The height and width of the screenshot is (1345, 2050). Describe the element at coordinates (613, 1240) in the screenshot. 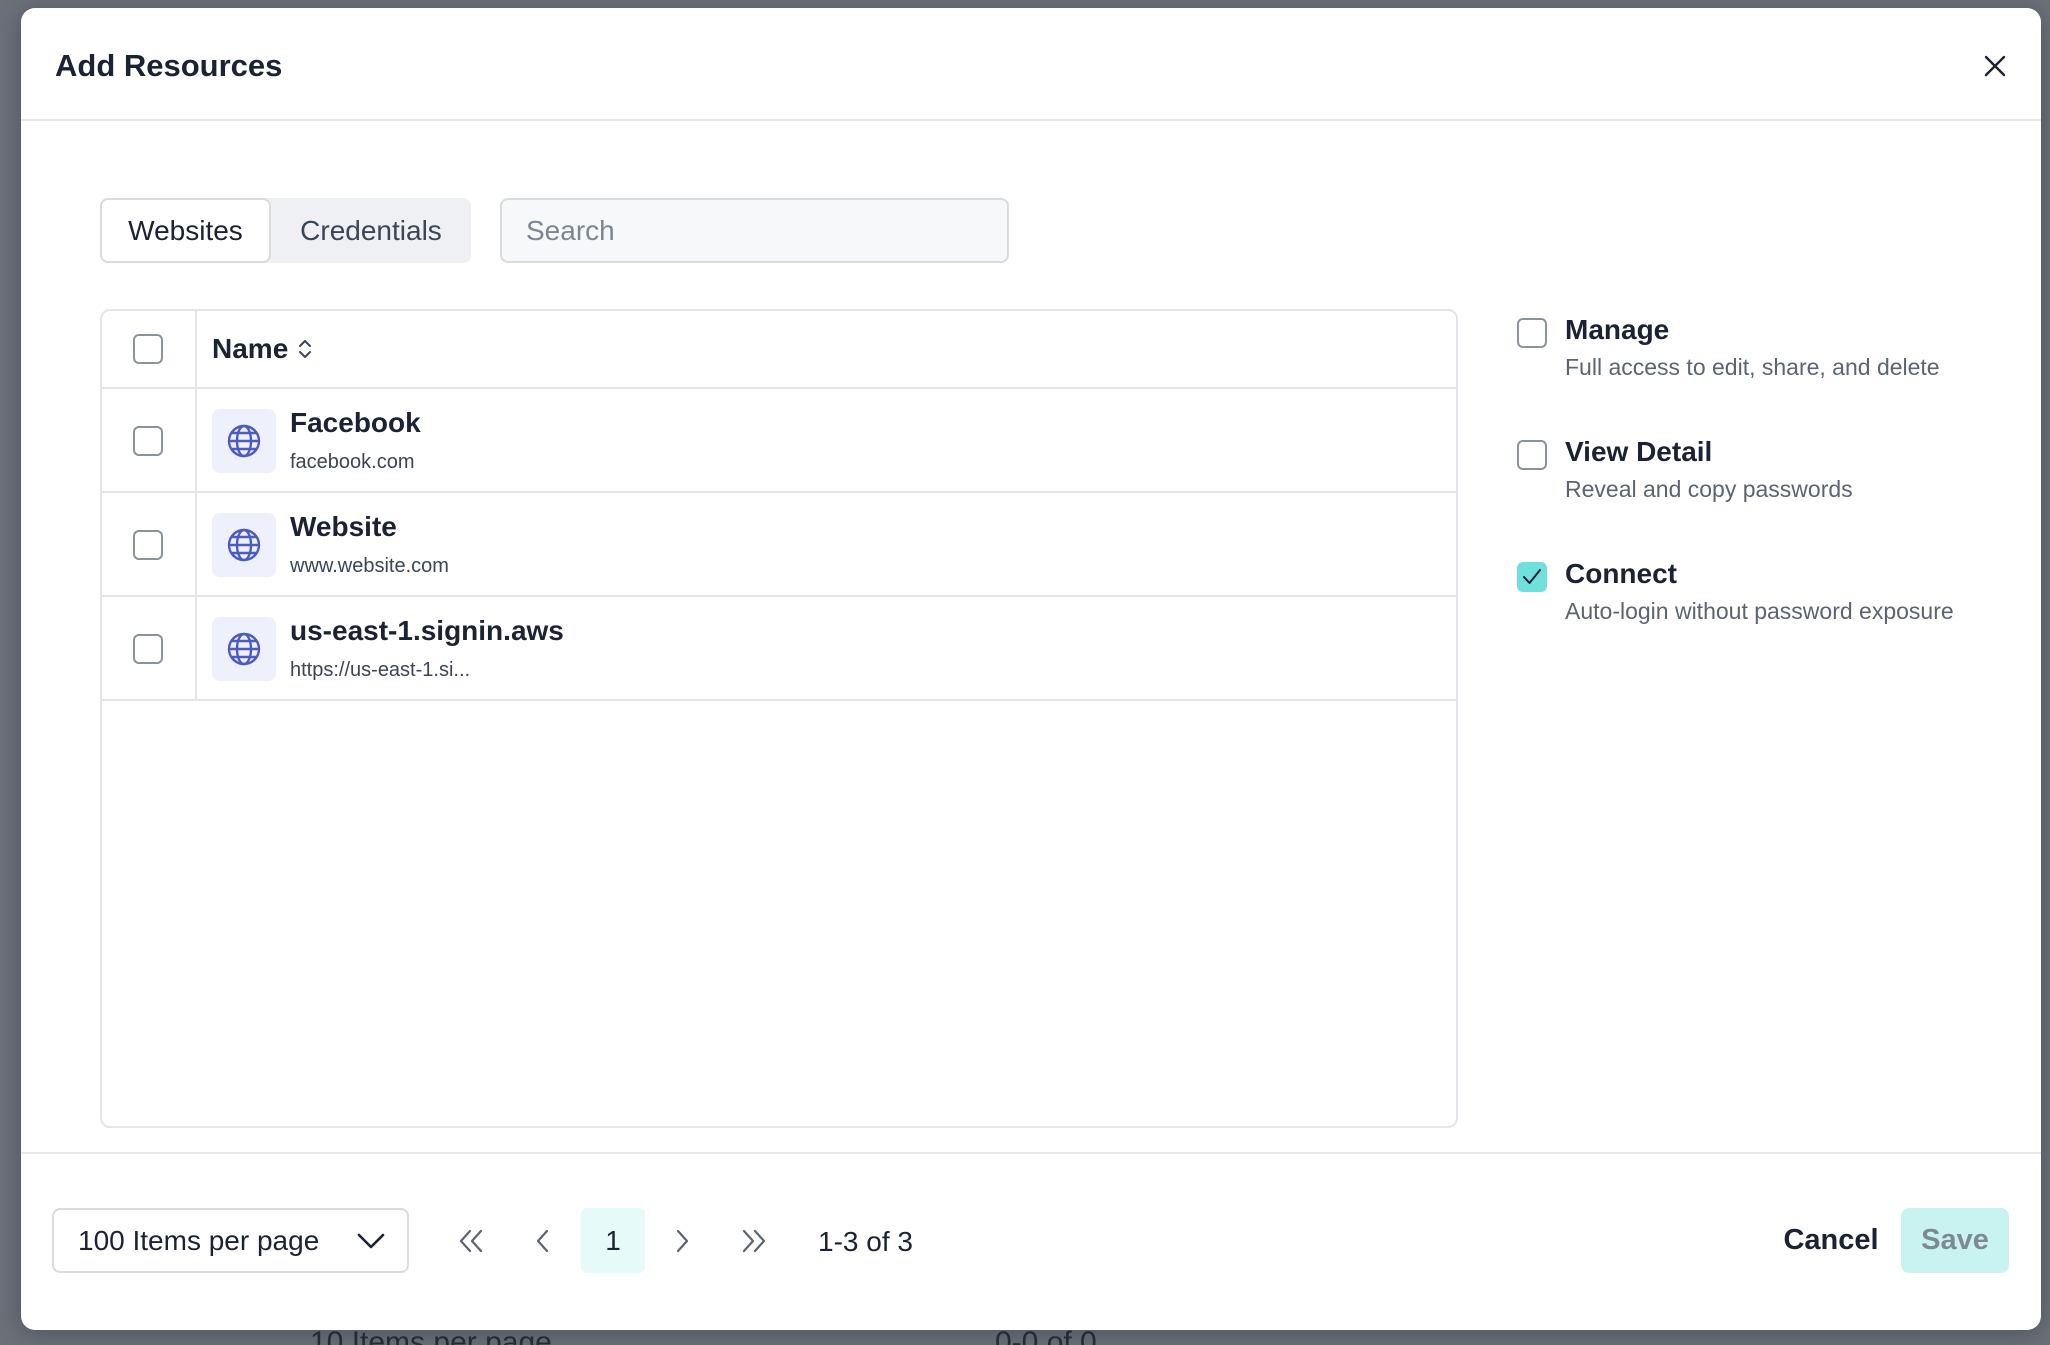

I see `current-page-button: 1` at that location.